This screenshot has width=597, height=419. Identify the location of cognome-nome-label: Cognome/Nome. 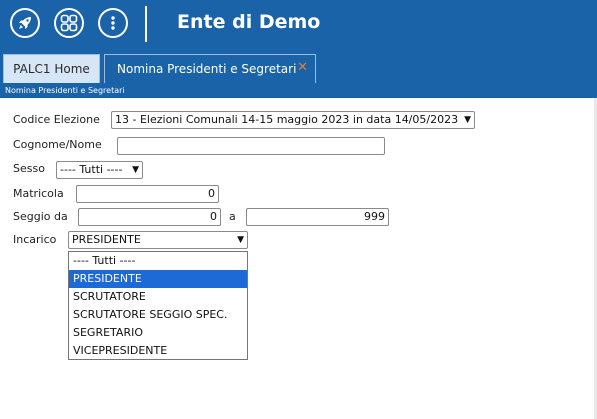
(57, 144).